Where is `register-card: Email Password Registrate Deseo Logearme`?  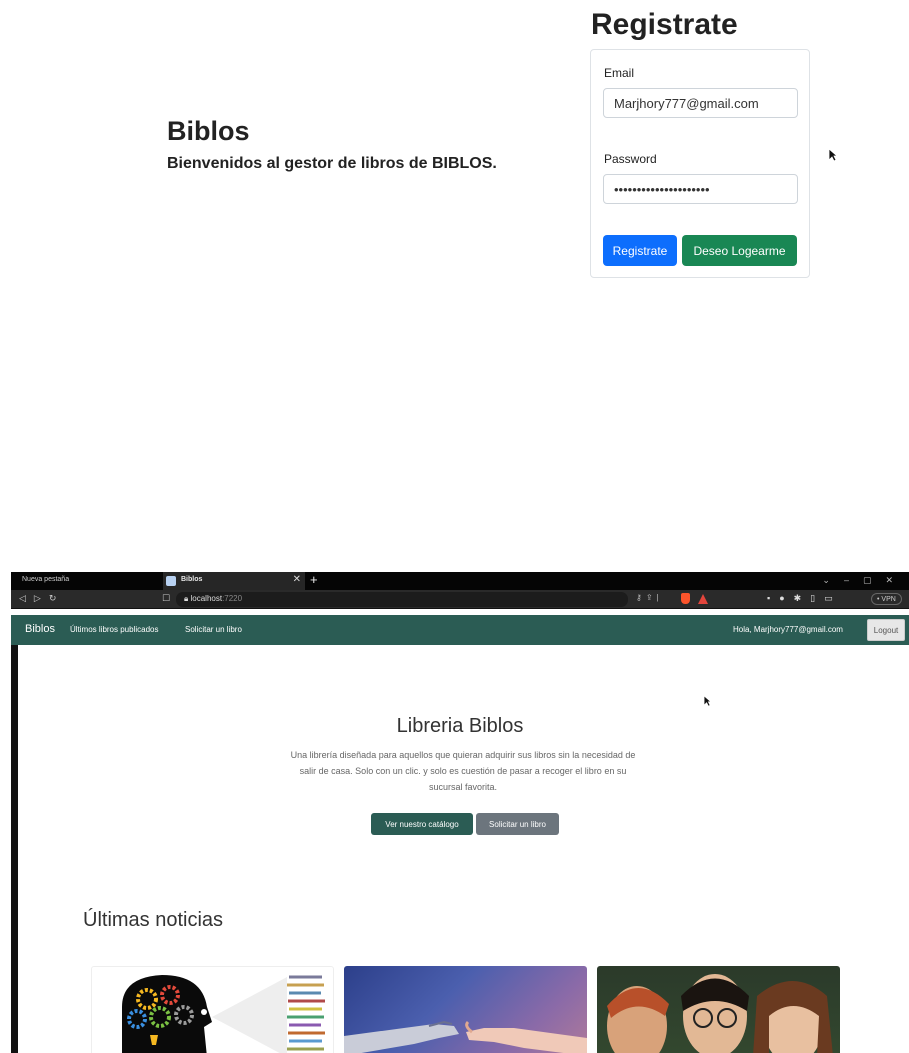
register-card: Email Password Registrate Deseo Logearme is located at coordinates (700, 163).